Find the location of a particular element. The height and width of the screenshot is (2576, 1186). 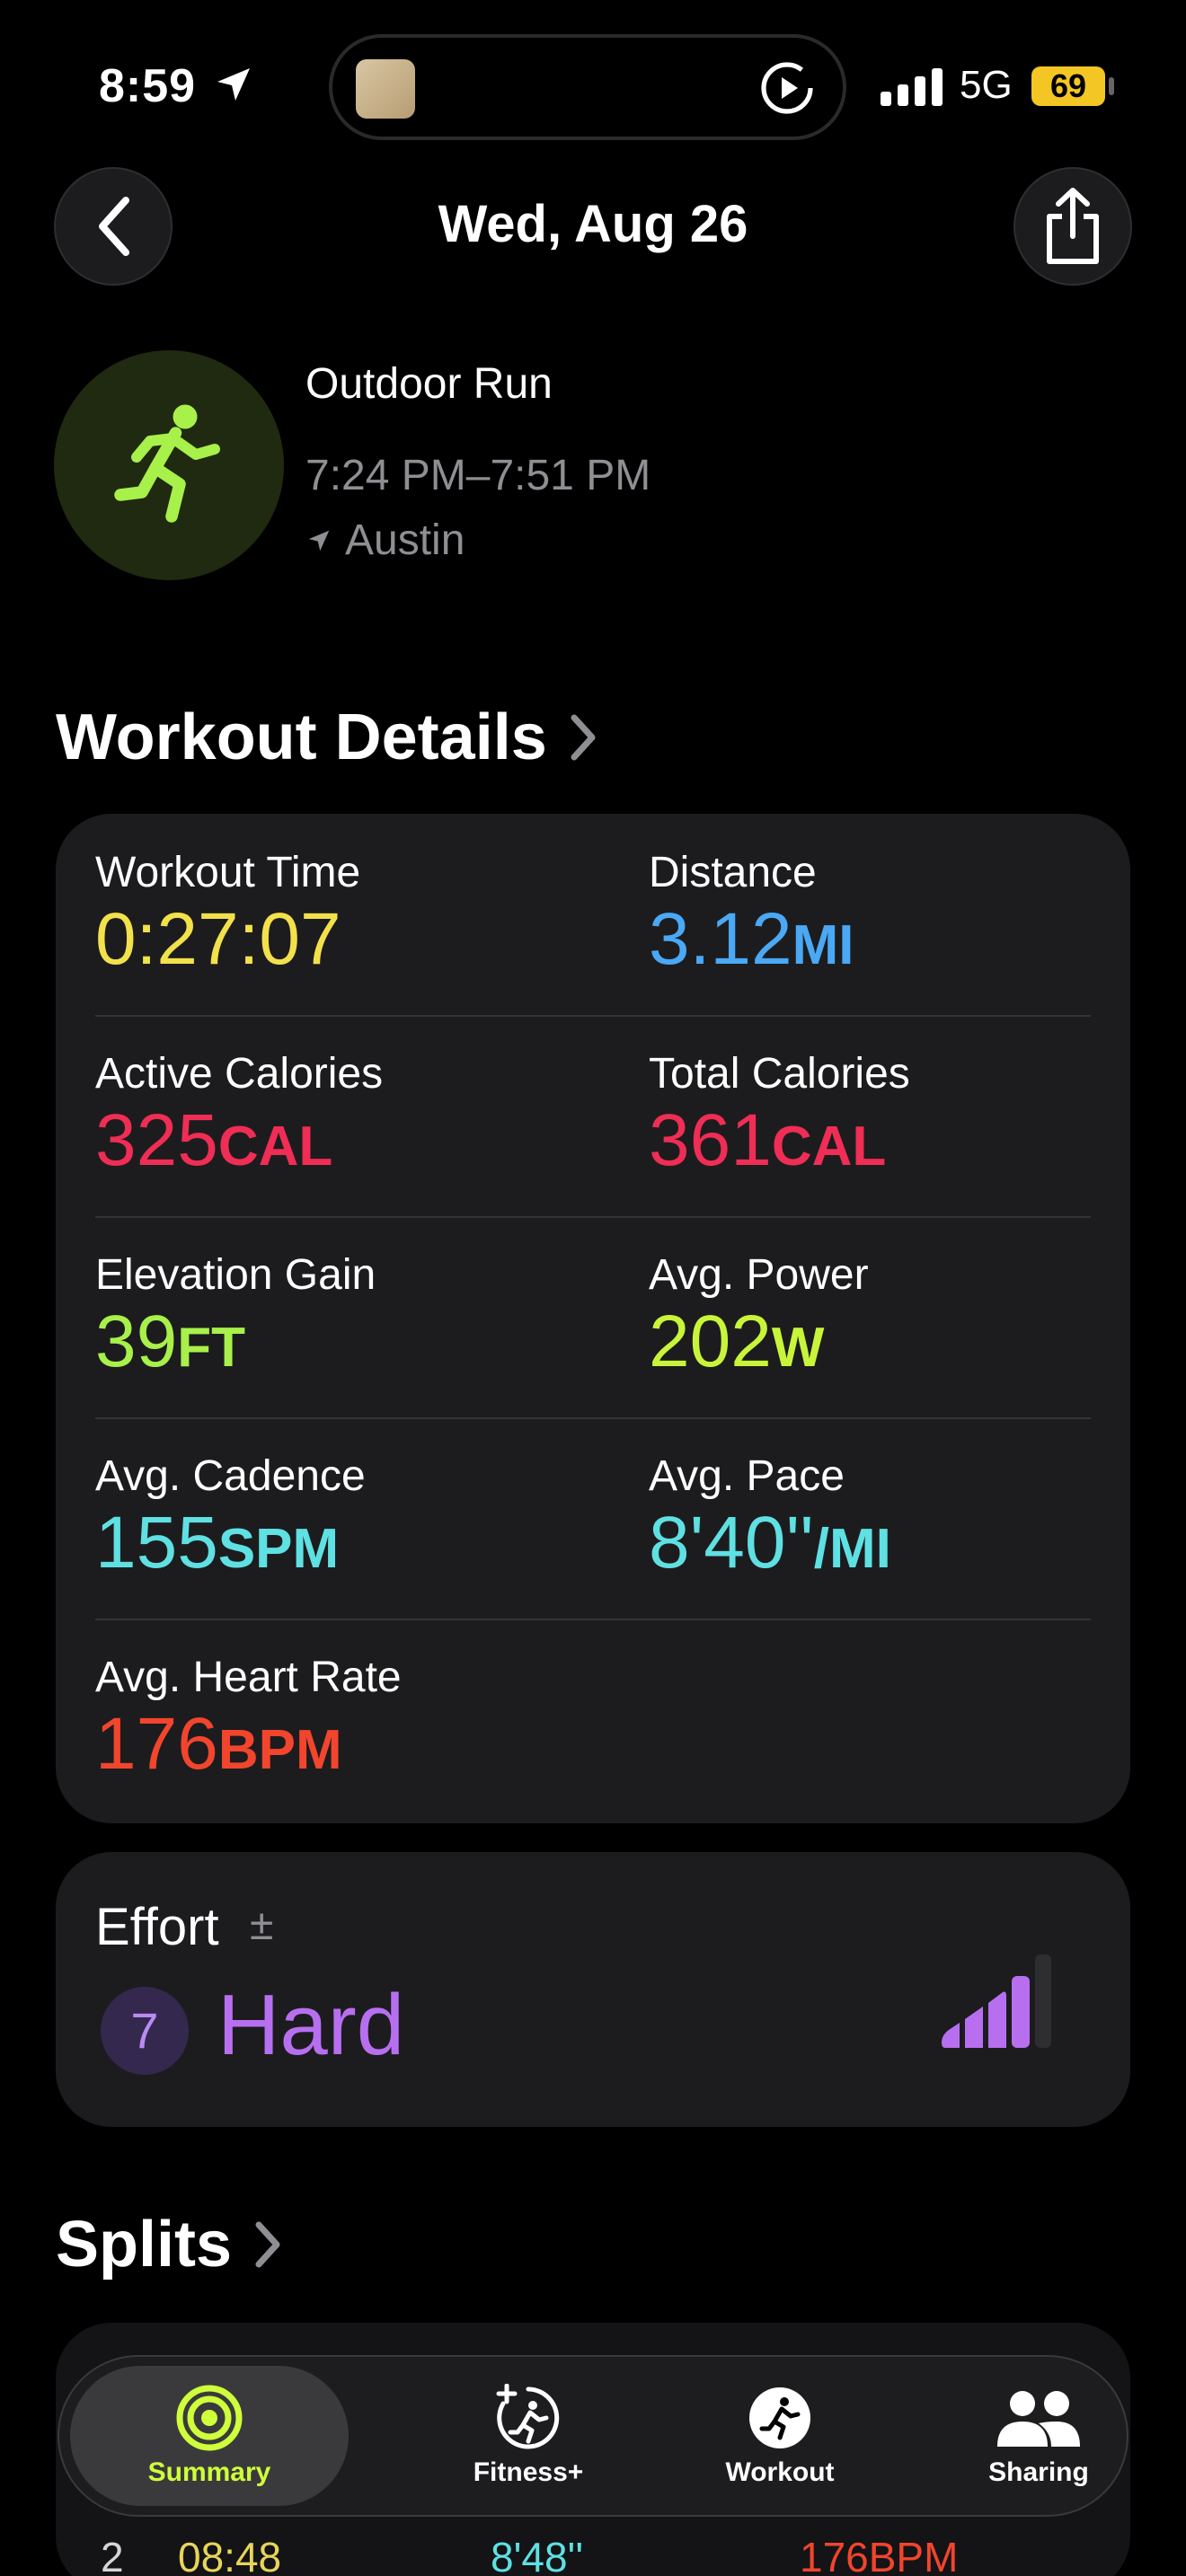

metric-value: 202W is located at coordinates (737, 1341).